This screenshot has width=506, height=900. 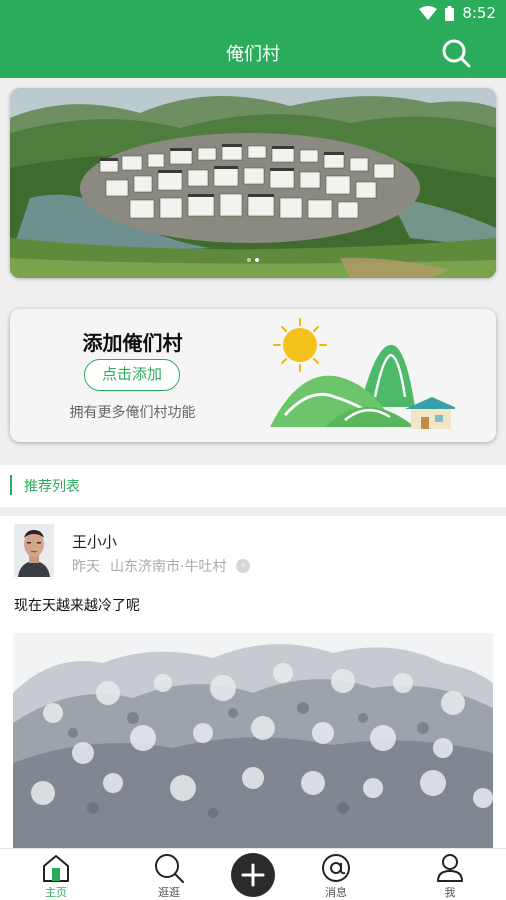 What do you see at coordinates (169, 868) in the screenshot?
I see `browse-search-icon` at bounding box center [169, 868].